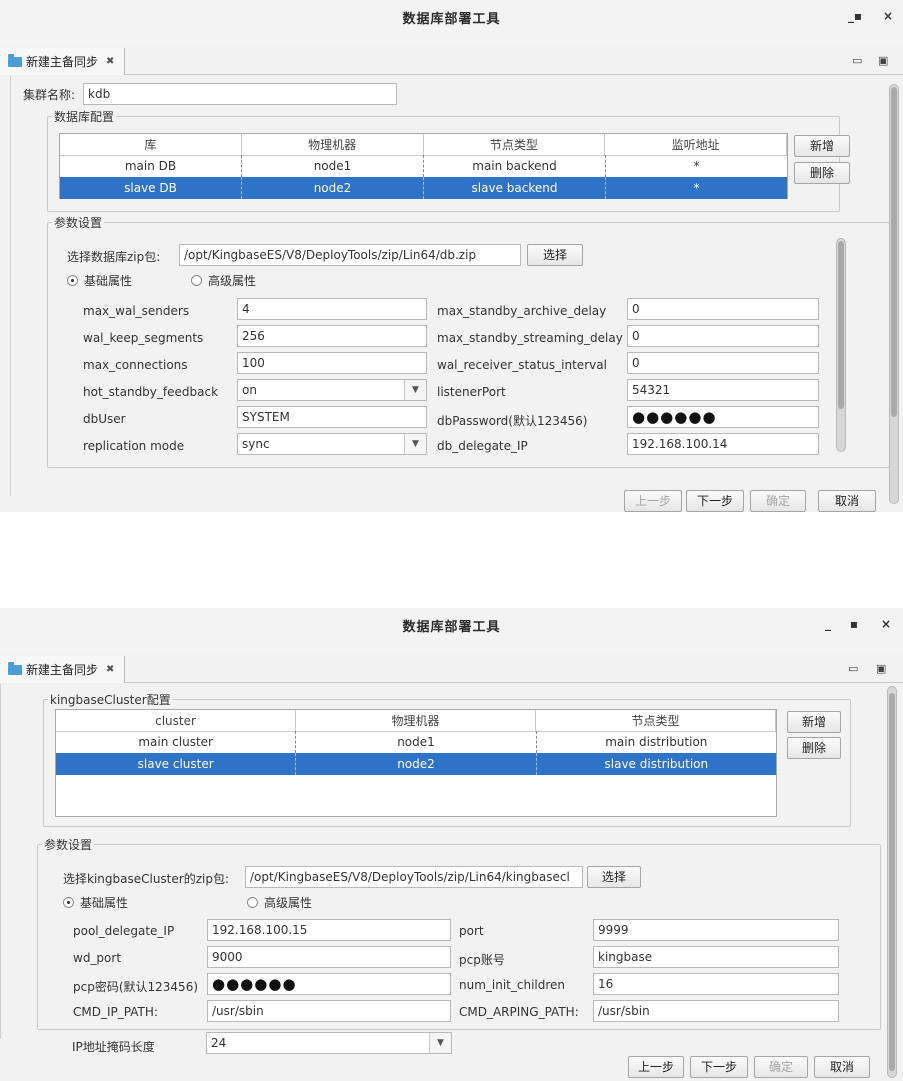  I want to click on param-label: IP地址掩码长度, so click(113, 1047).